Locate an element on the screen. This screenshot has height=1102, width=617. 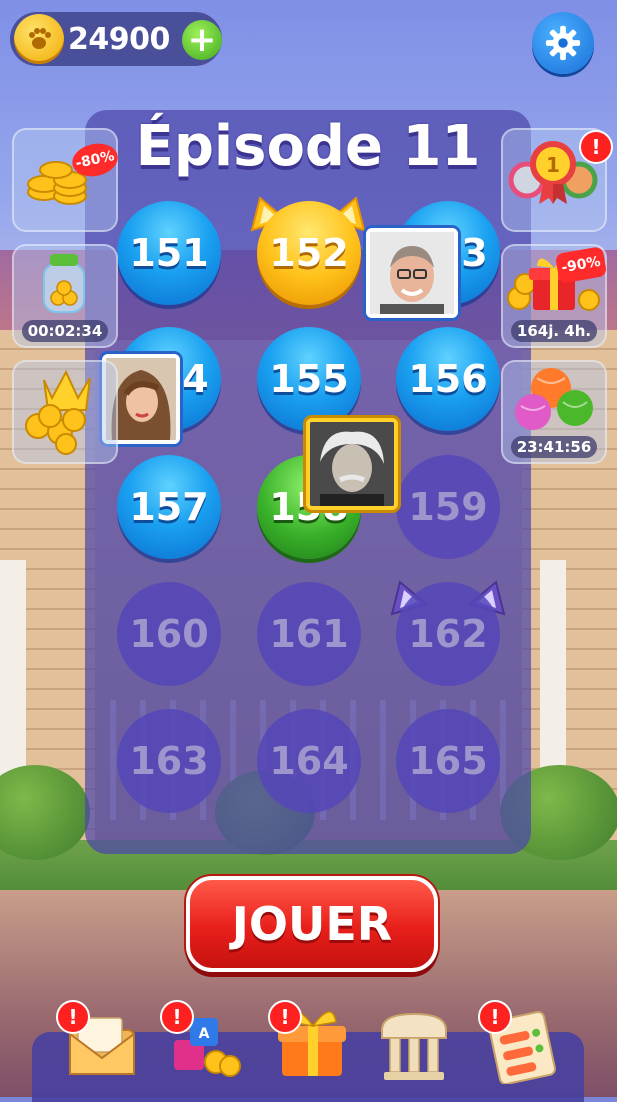
tasks-alert-badge: ! is located at coordinates (495, 1017).